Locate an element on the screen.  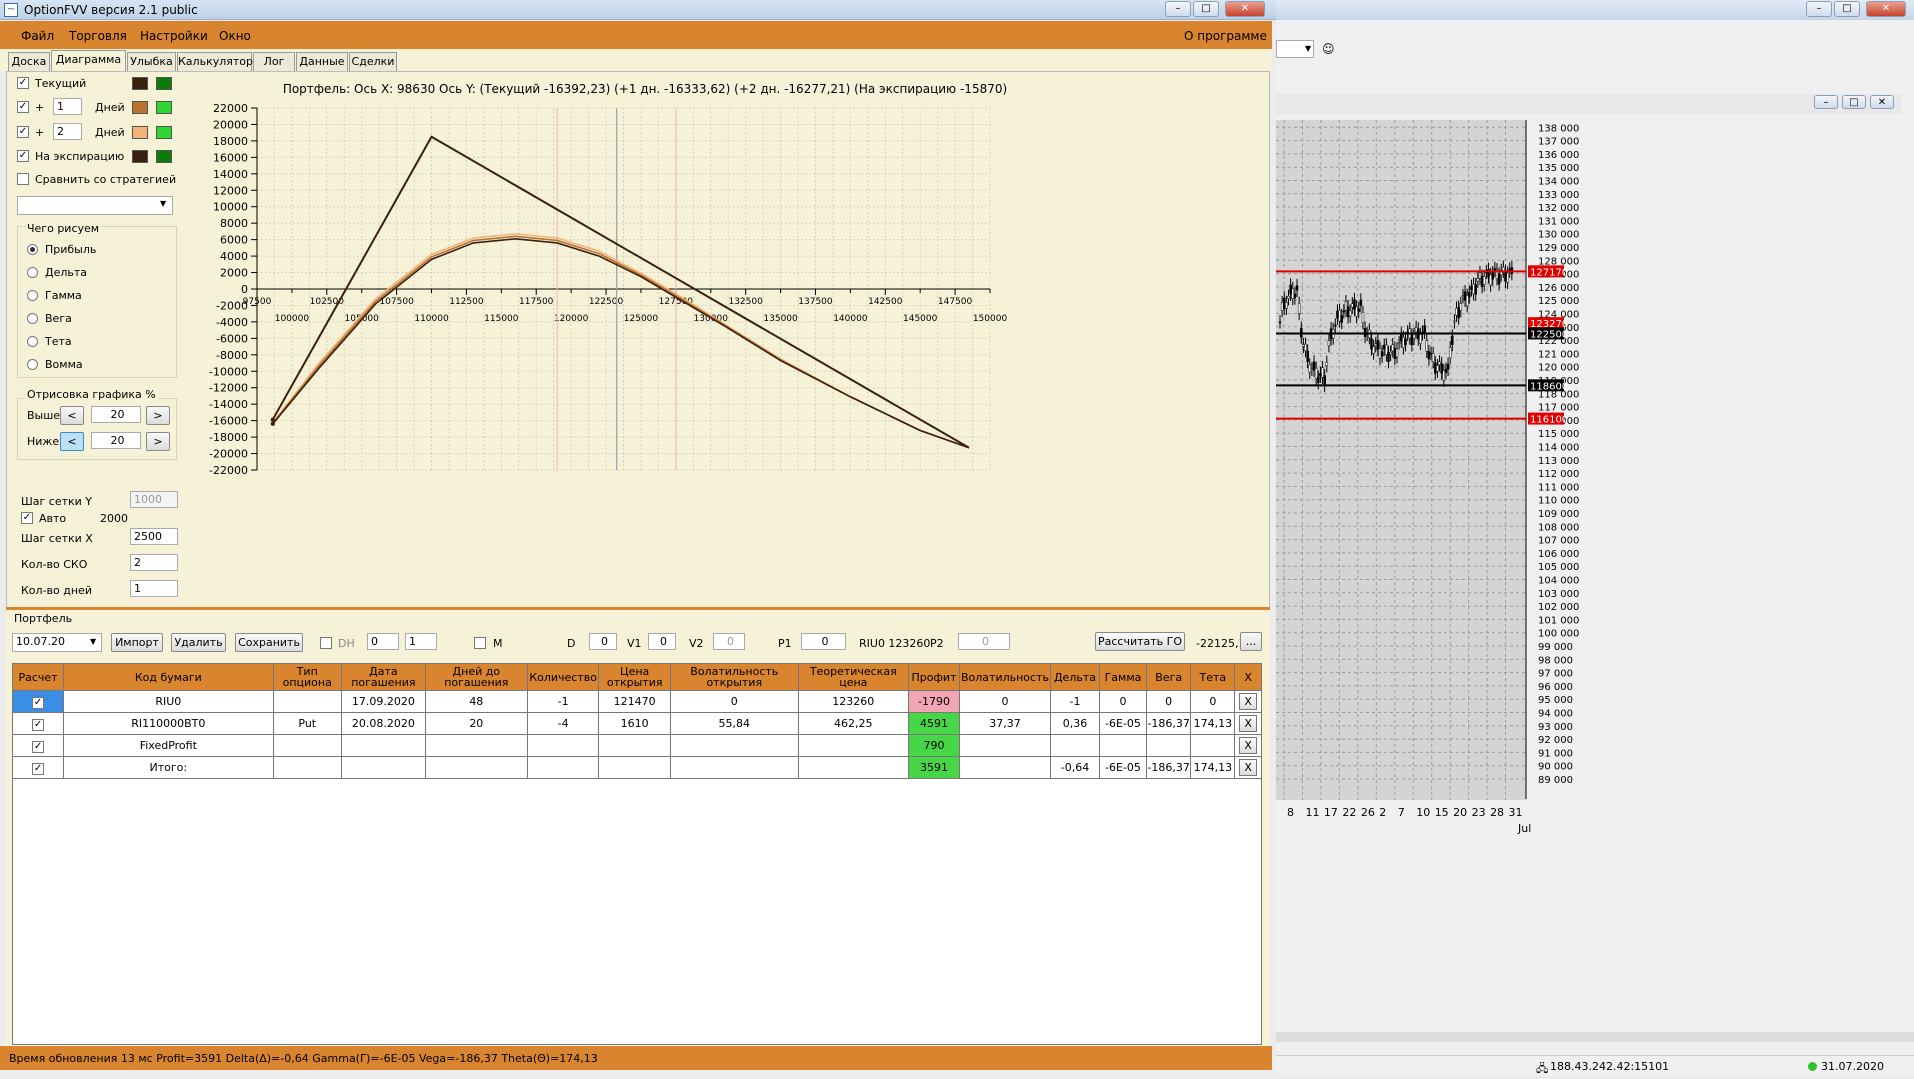
column-header: Гамма is located at coordinates (1122, 677).